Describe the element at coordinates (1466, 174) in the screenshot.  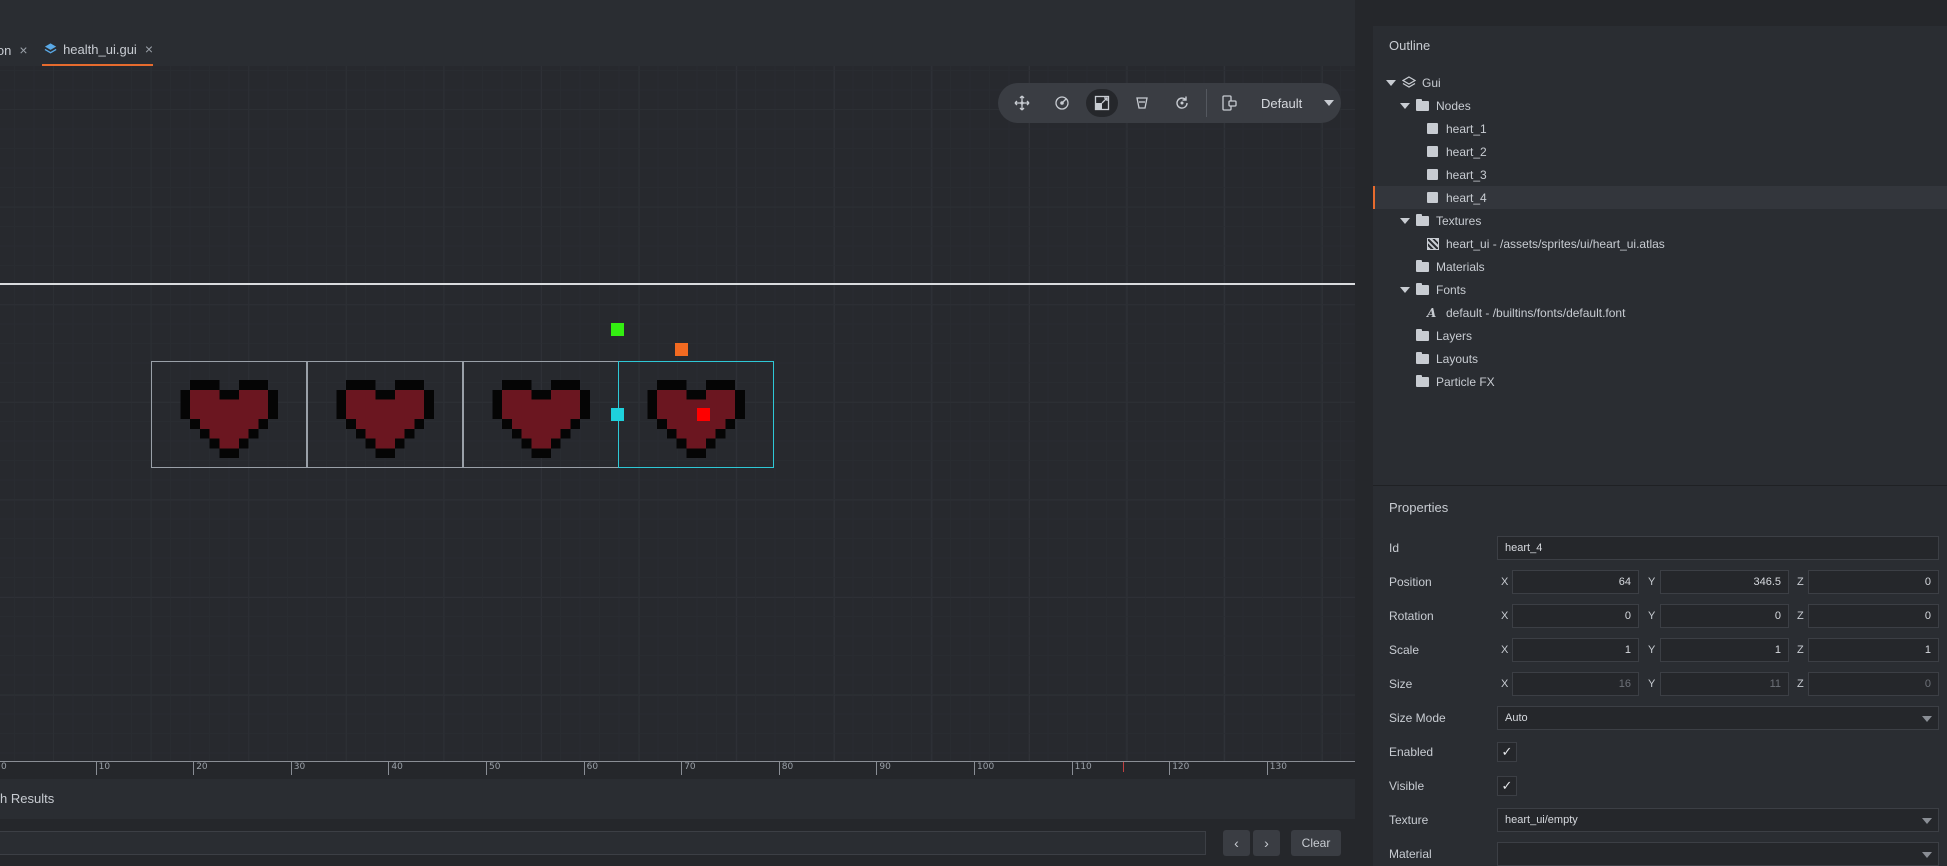
I see `tree-label: heart_3` at that location.